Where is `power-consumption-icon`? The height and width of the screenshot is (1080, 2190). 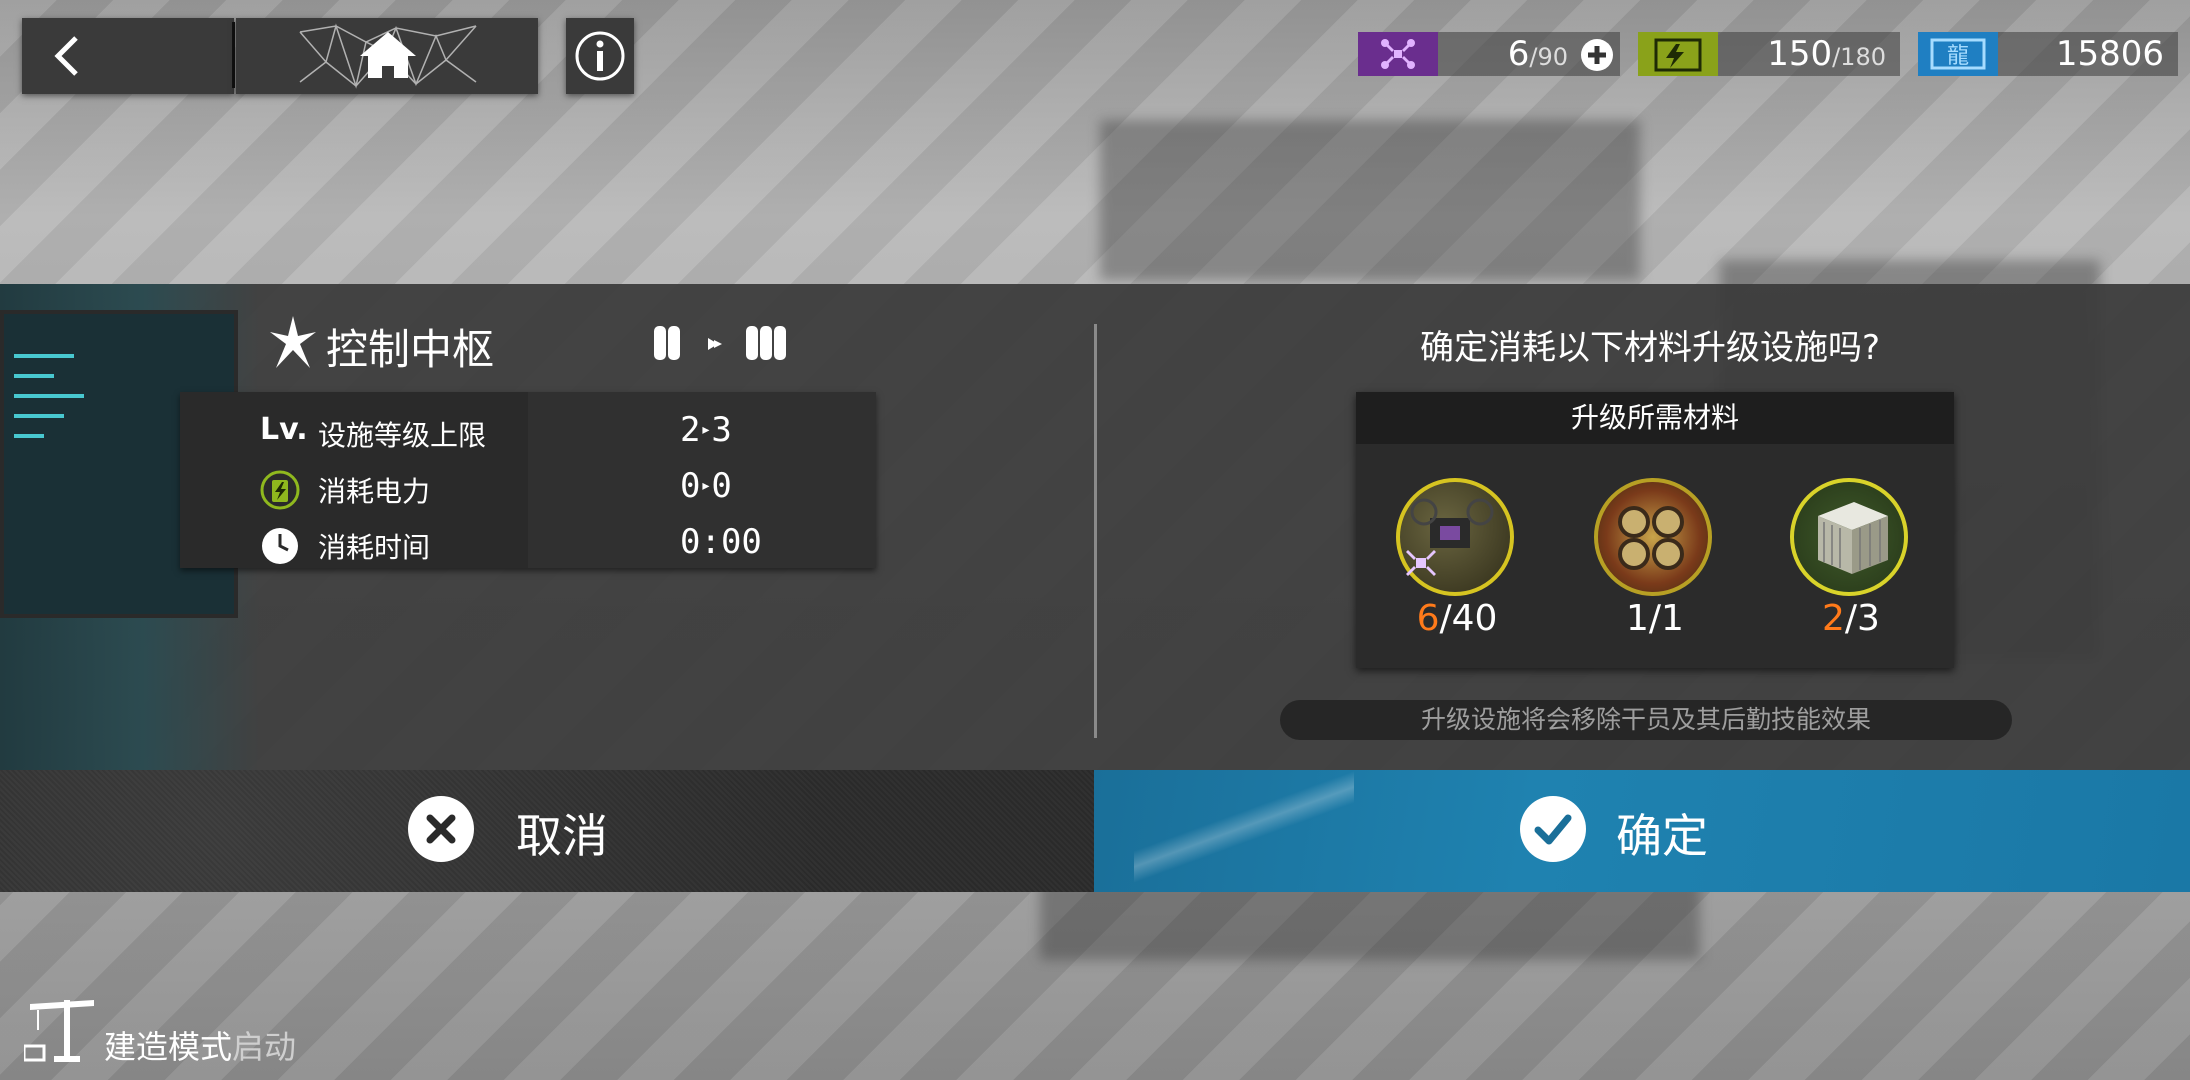
power-consumption-icon is located at coordinates (280, 490).